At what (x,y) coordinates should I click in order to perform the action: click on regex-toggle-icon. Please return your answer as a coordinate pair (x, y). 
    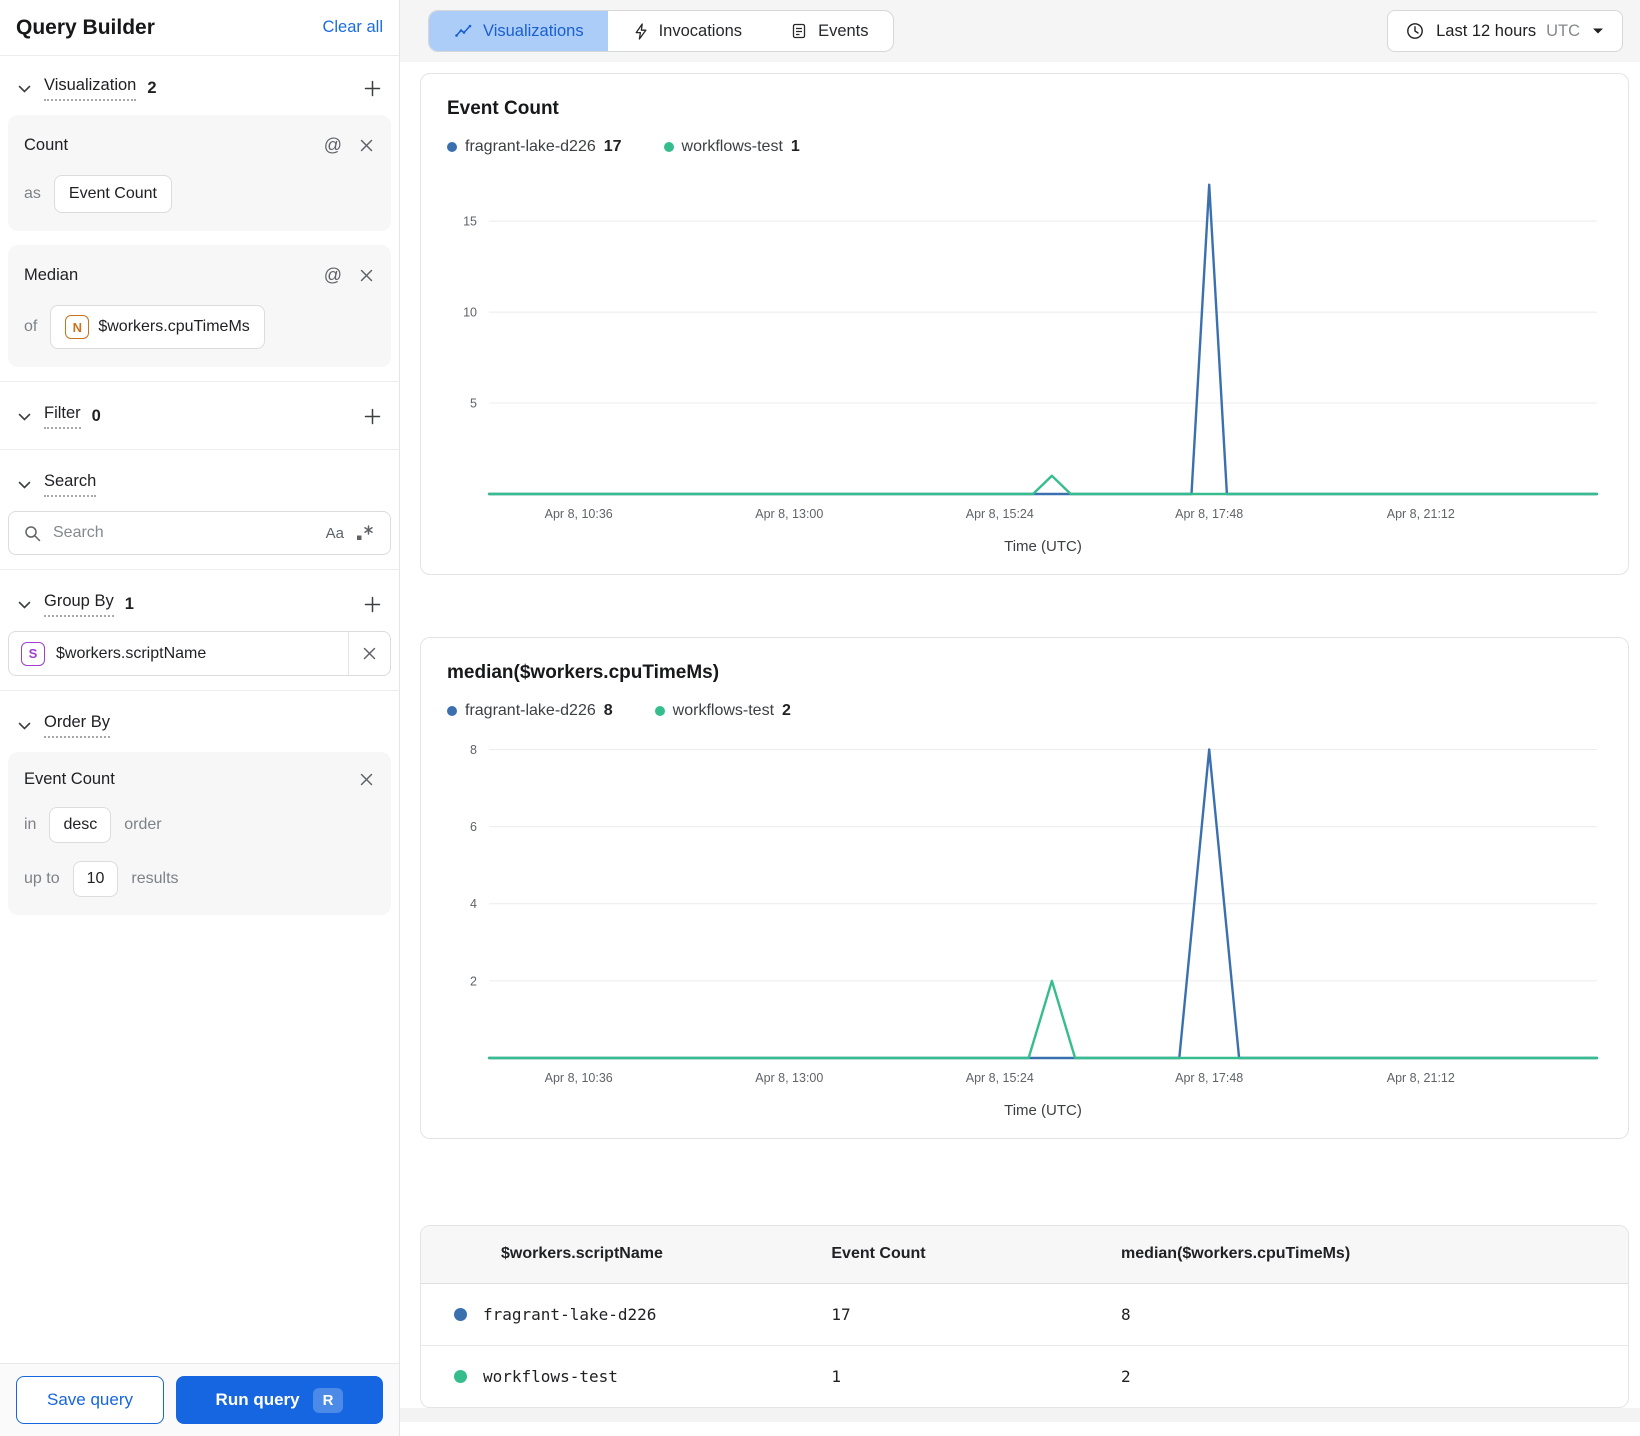
    Looking at the image, I should click on (365, 533).